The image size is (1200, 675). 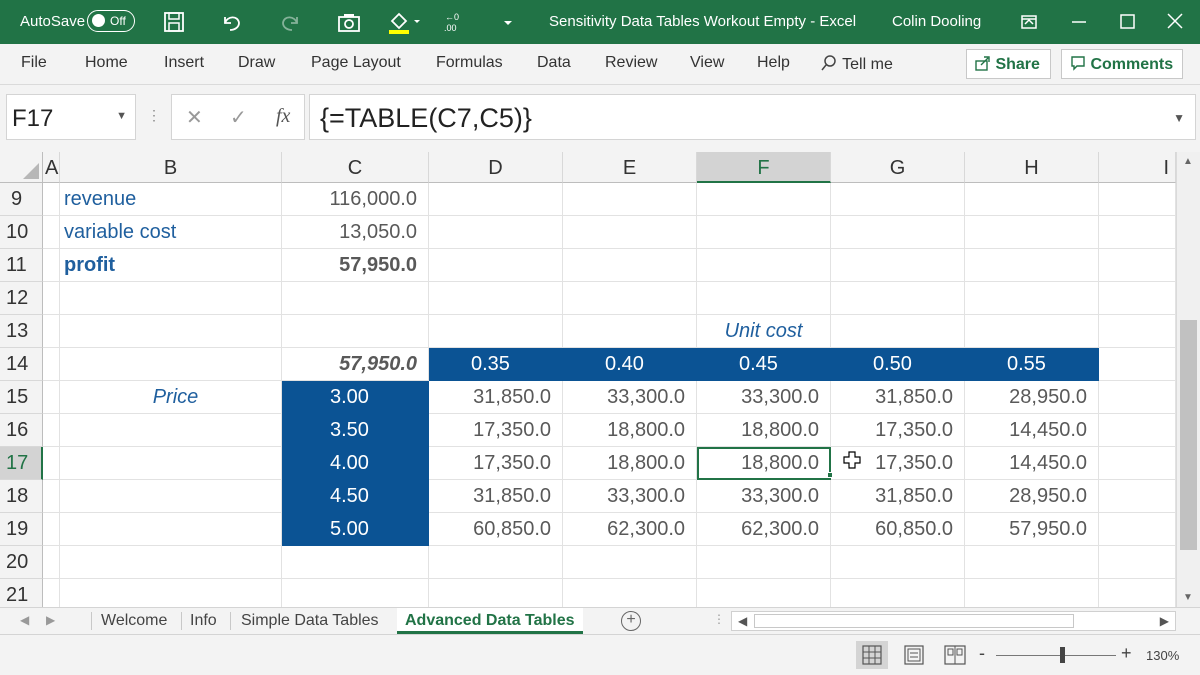 What do you see at coordinates (355, 232) in the screenshot?
I see `value-variable-cost: 13,050.0` at bounding box center [355, 232].